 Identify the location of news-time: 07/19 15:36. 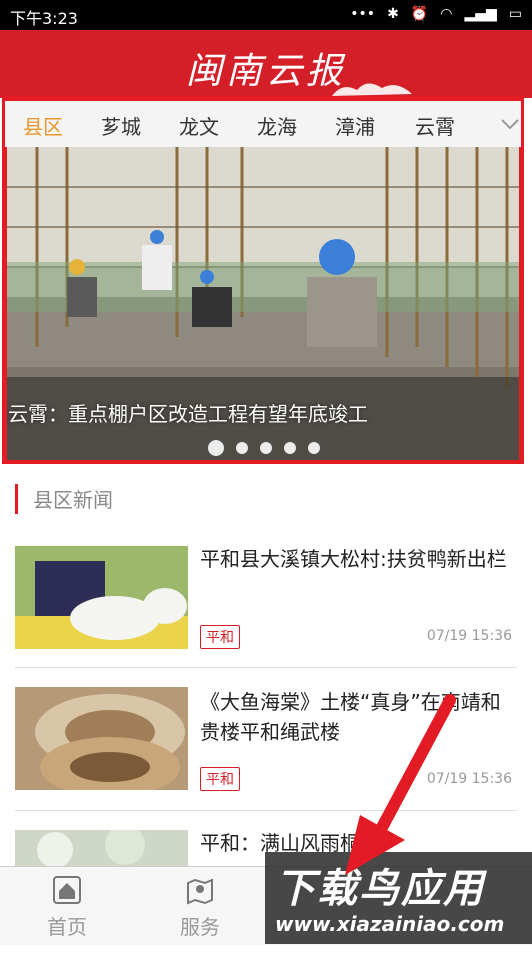
(469, 636).